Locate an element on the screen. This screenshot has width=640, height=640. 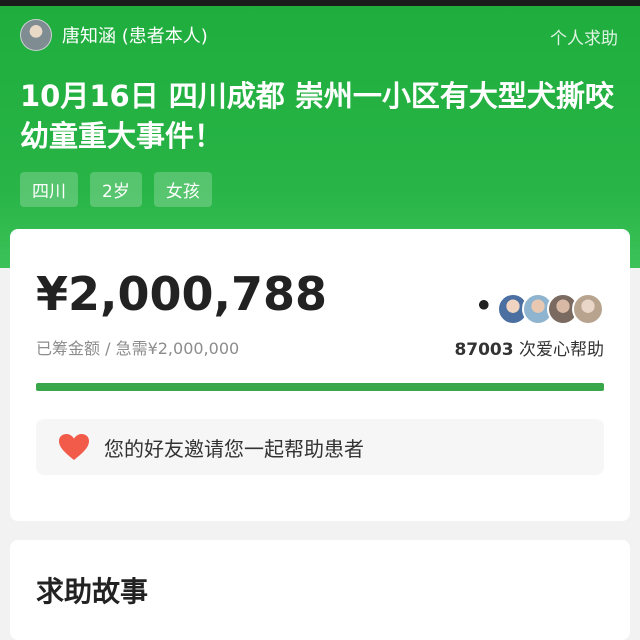
avatar is located at coordinates (36, 35).